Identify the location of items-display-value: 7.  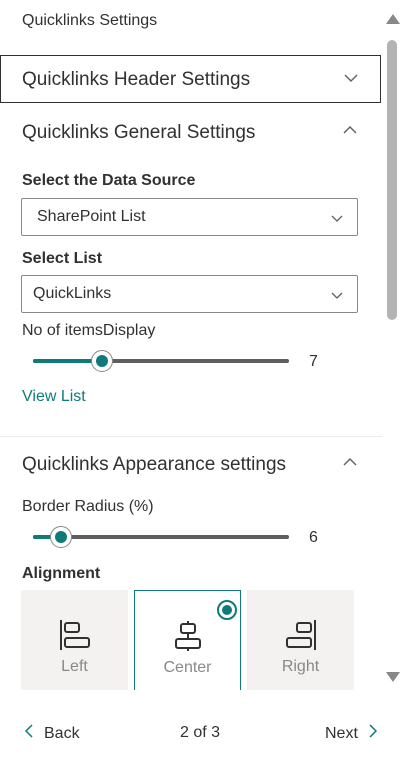
(313, 361).